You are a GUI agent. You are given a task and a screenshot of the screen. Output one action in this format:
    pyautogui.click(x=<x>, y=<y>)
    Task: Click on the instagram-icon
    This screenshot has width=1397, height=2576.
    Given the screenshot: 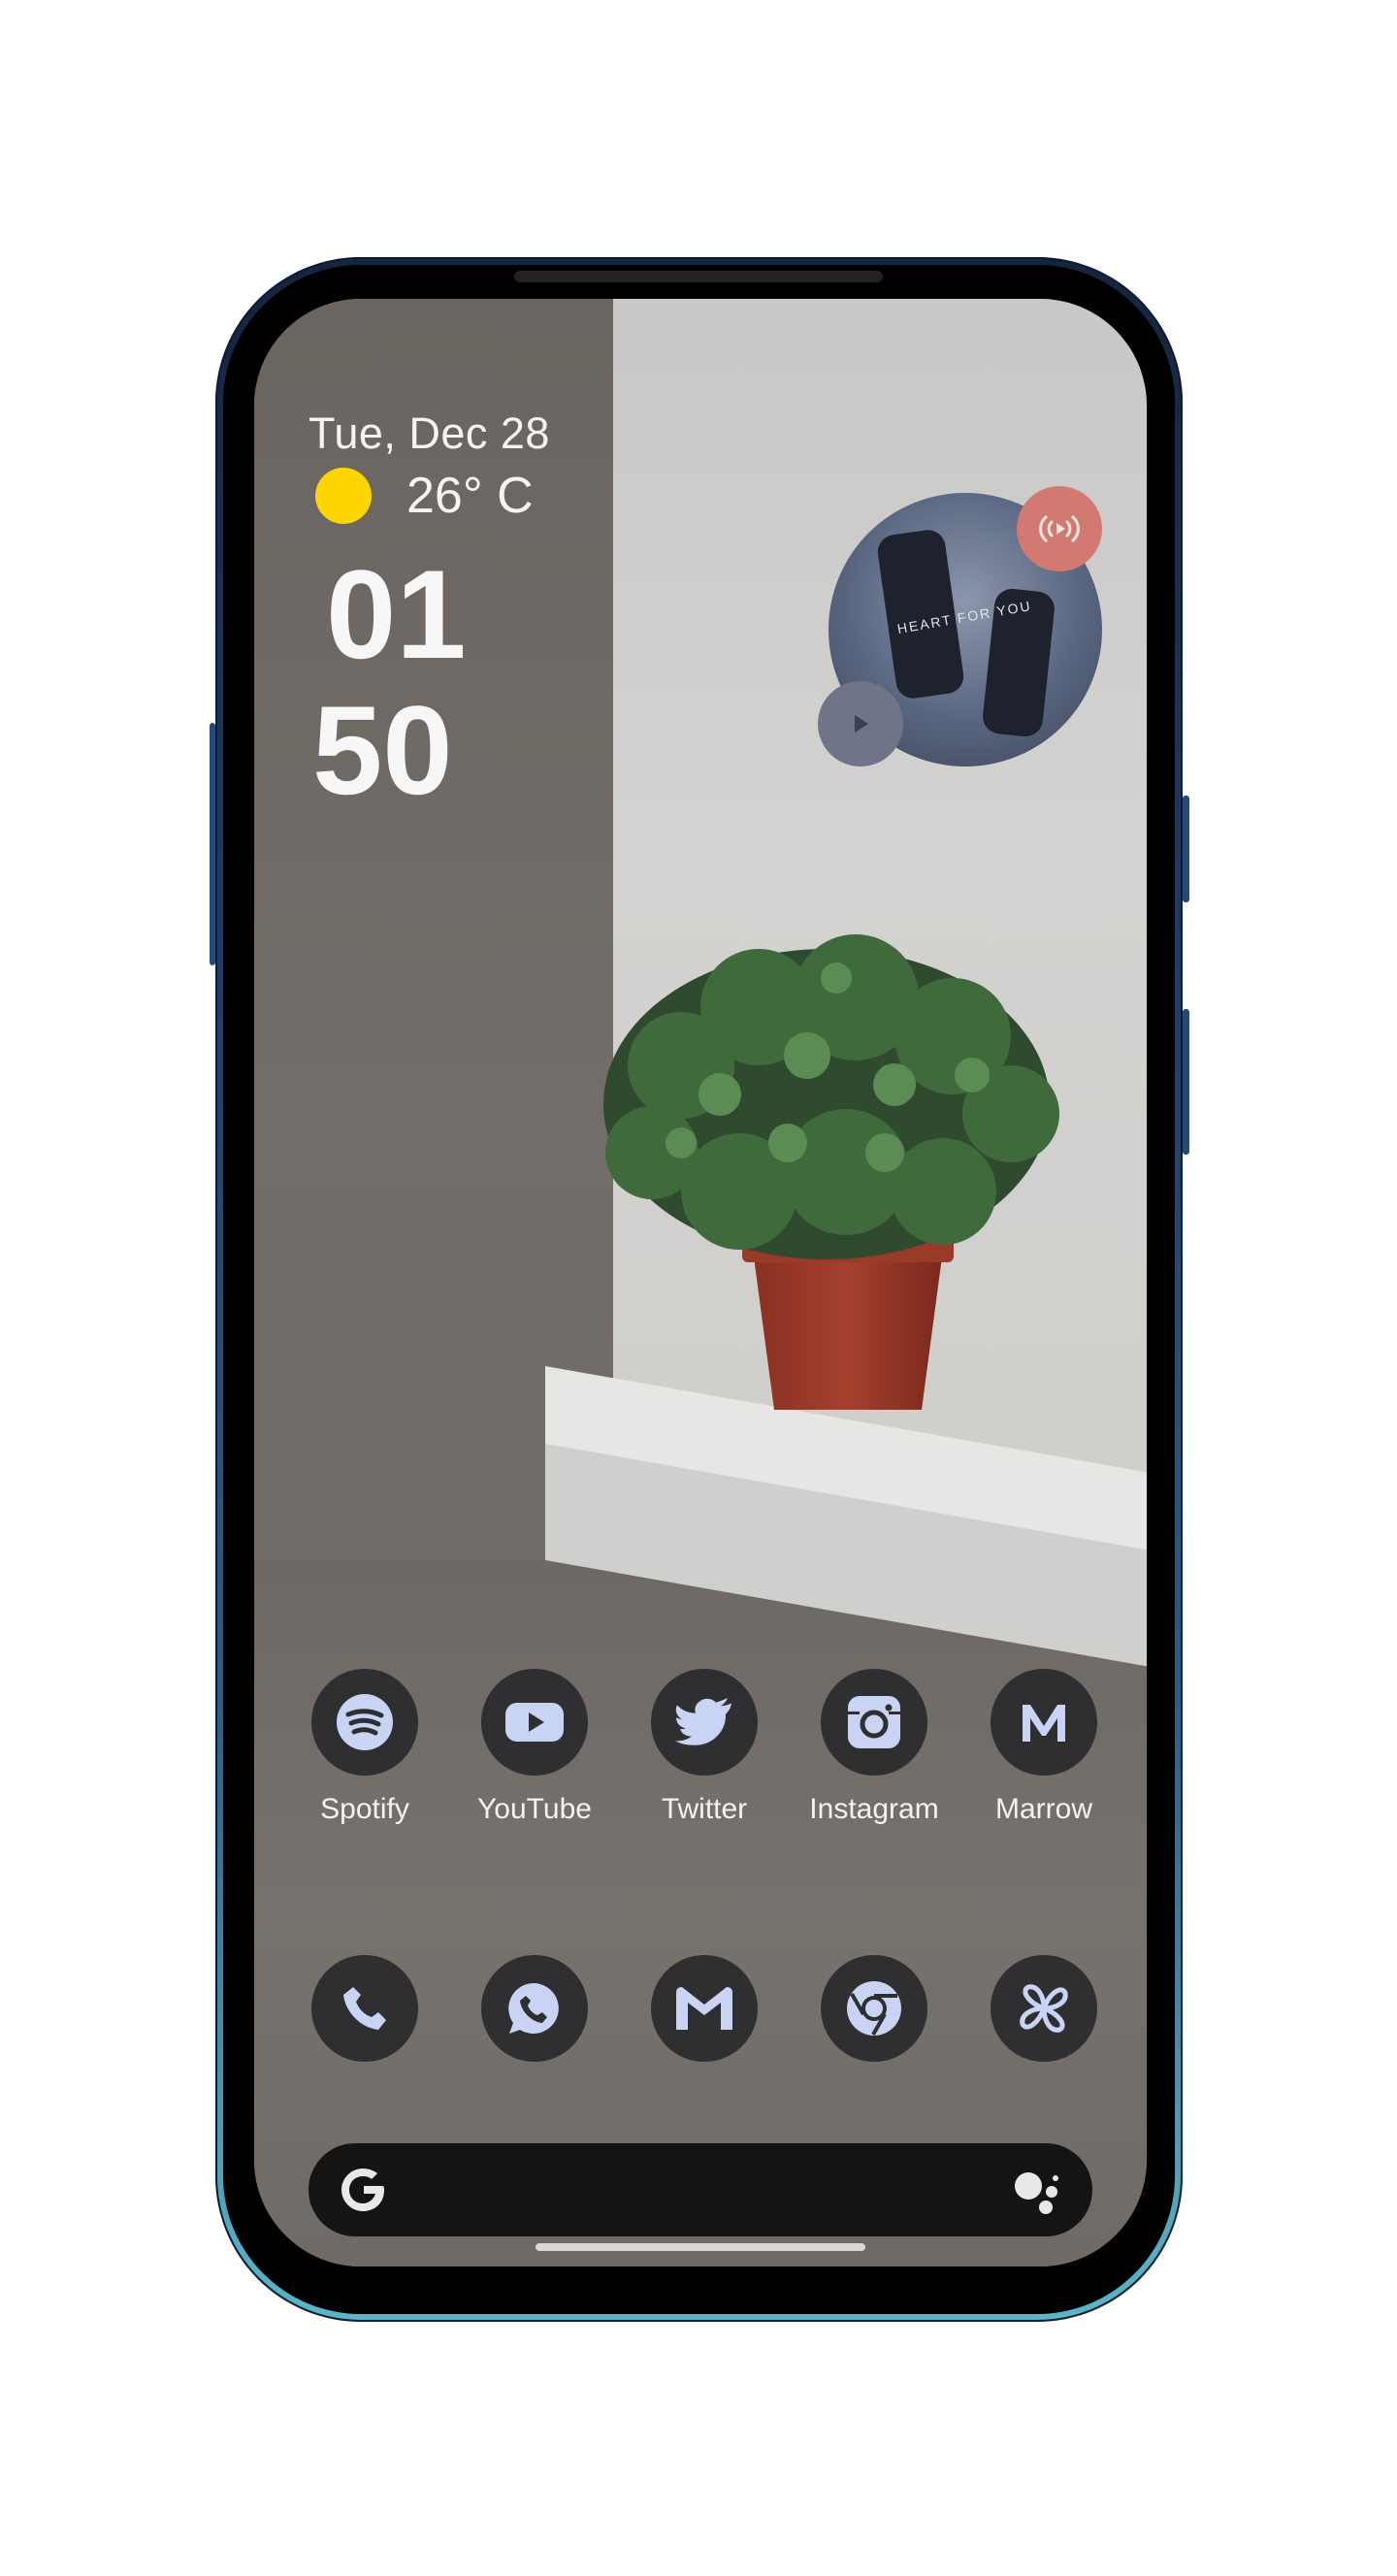 What is the action you would take?
    pyautogui.click(x=874, y=1723)
    